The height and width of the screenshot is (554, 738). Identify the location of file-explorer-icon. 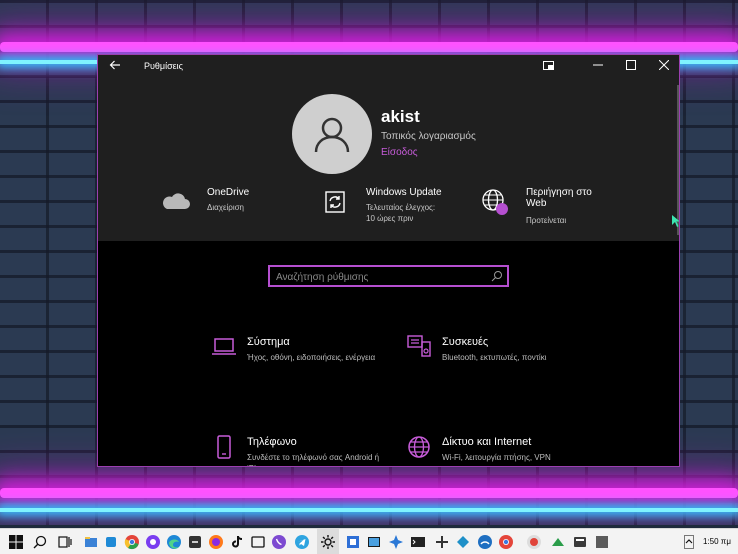
(91, 542).